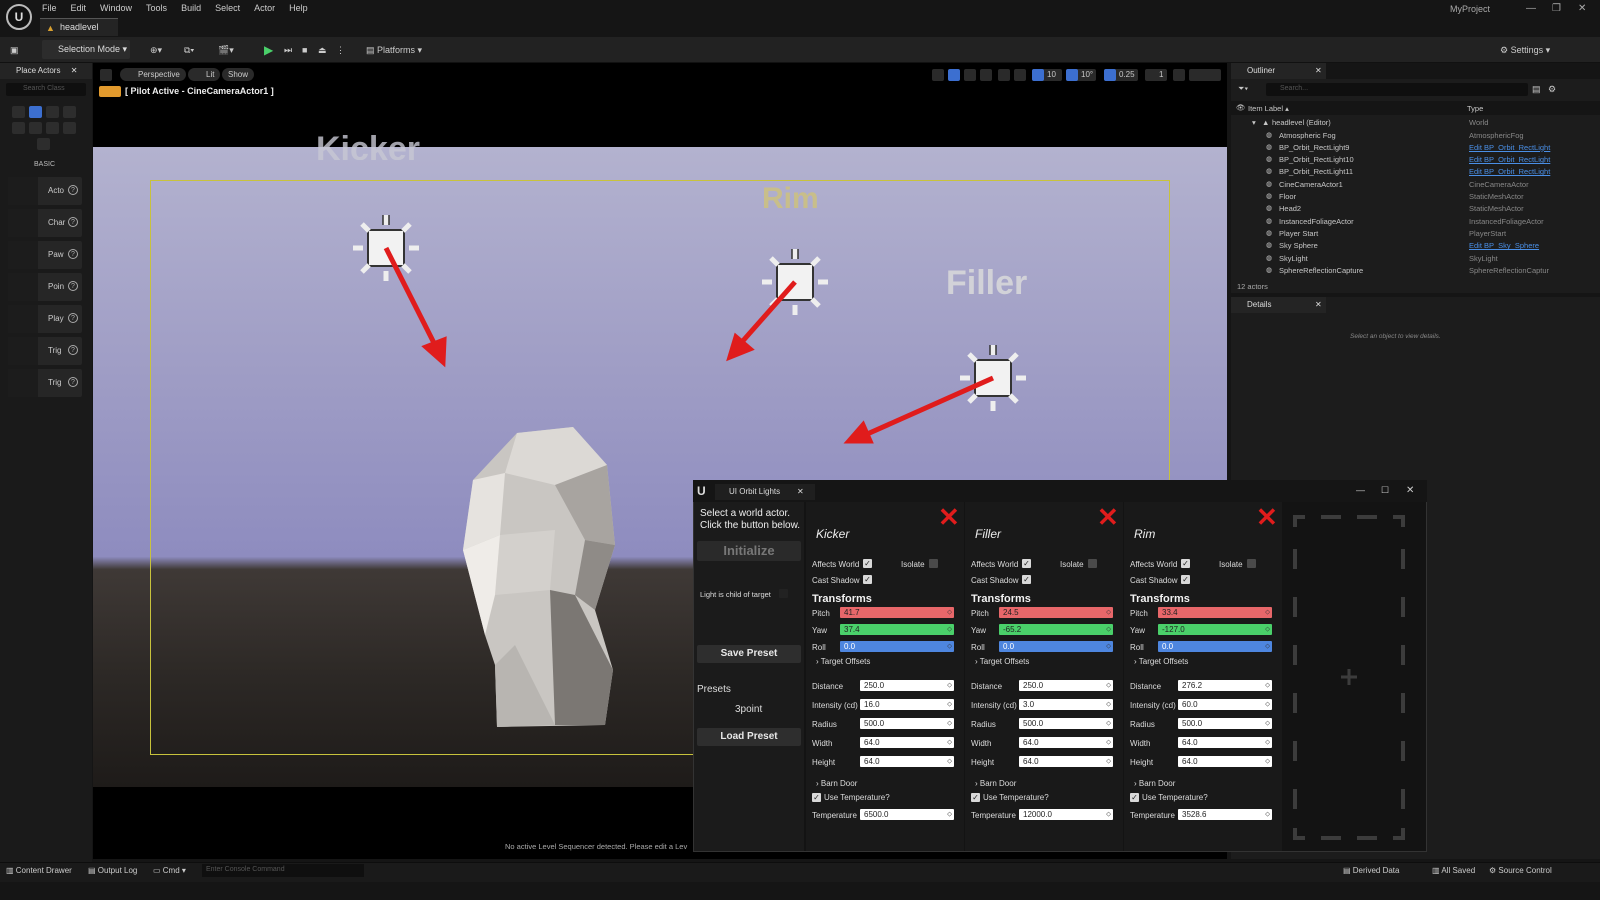 The width and height of the screenshot is (1600, 900). I want to click on cinematics-icon: 🎬▾, so click(226, 50).